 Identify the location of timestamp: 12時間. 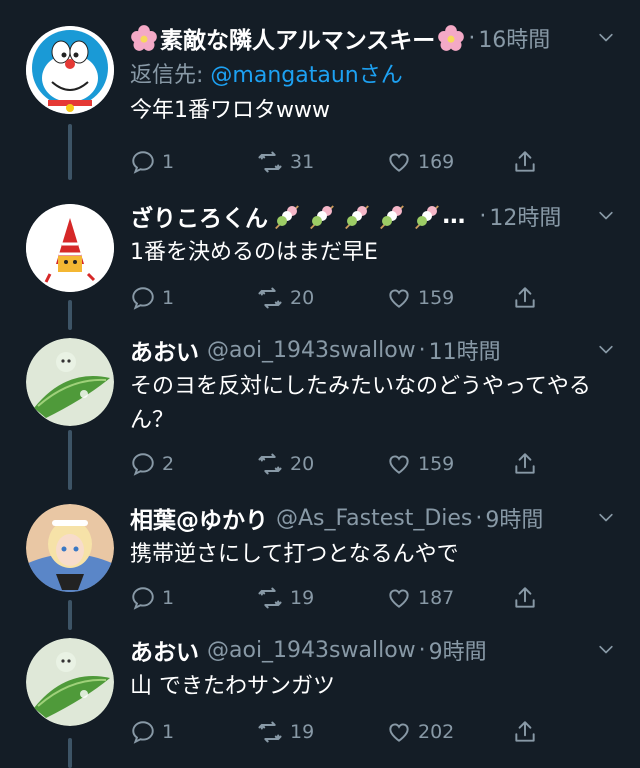
(525, 216).